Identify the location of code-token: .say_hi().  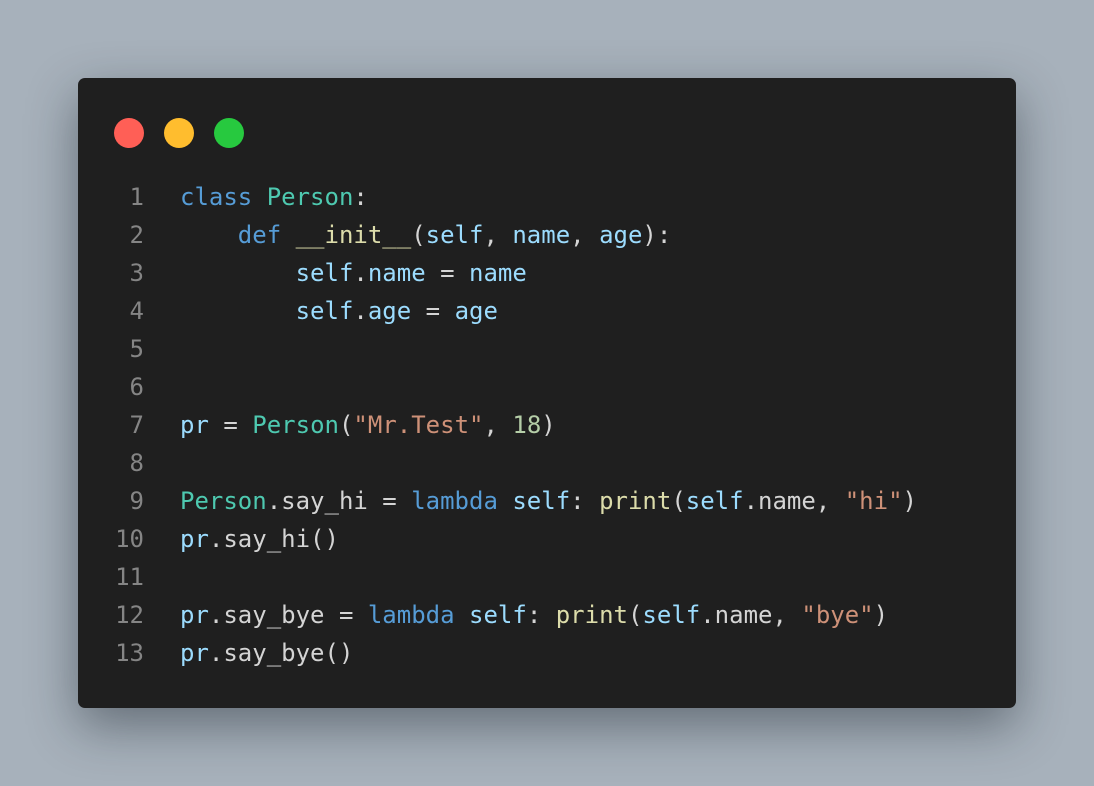
(273, 539).